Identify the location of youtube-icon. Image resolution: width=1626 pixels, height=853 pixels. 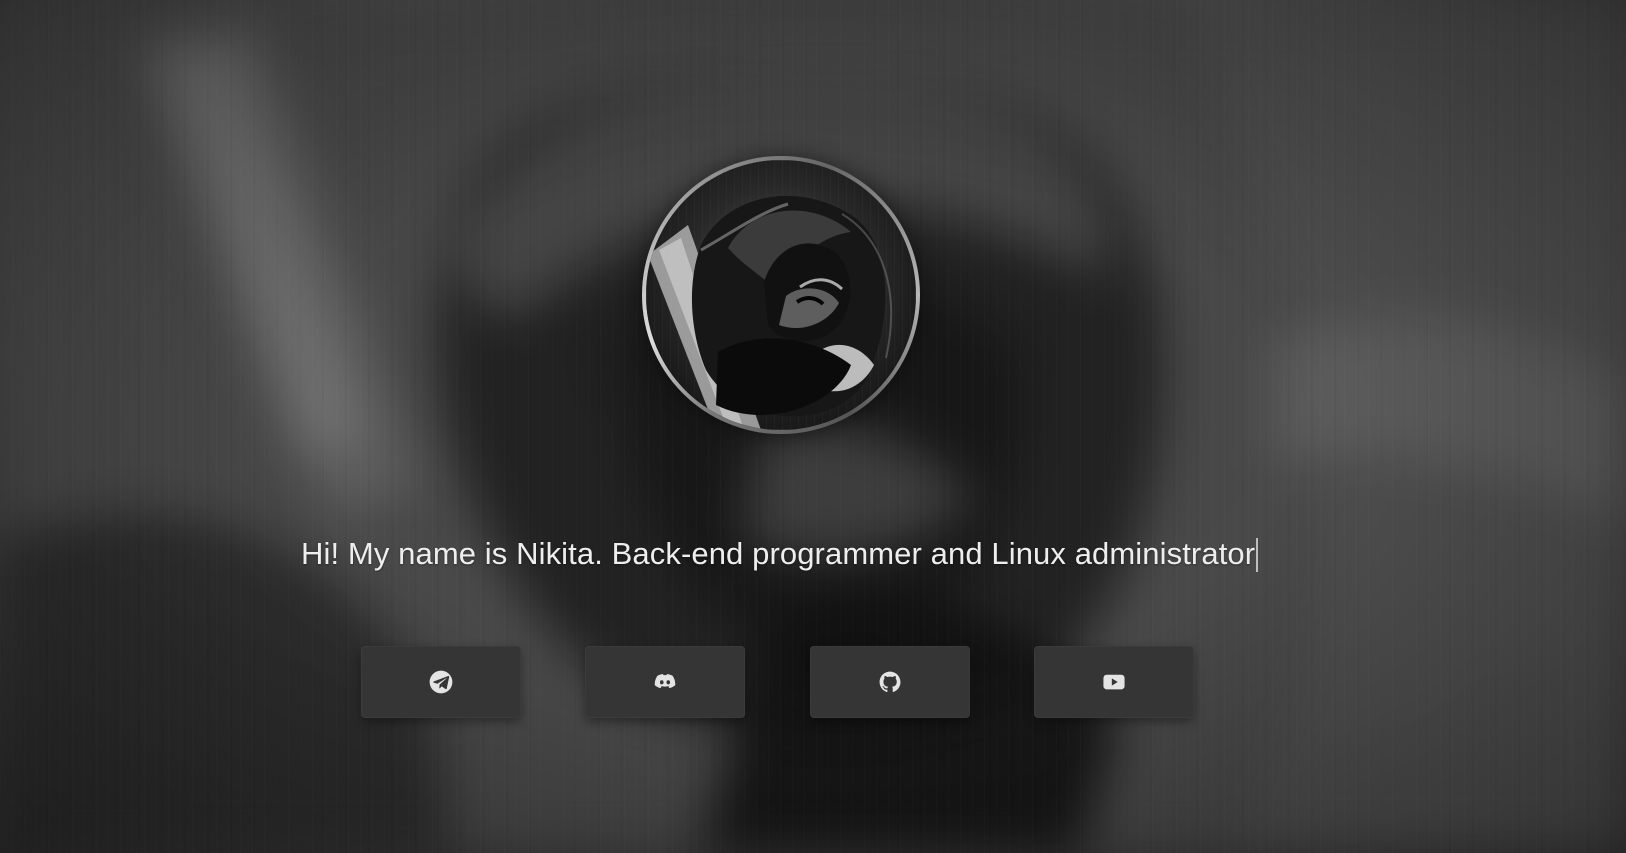
(1114, 682).